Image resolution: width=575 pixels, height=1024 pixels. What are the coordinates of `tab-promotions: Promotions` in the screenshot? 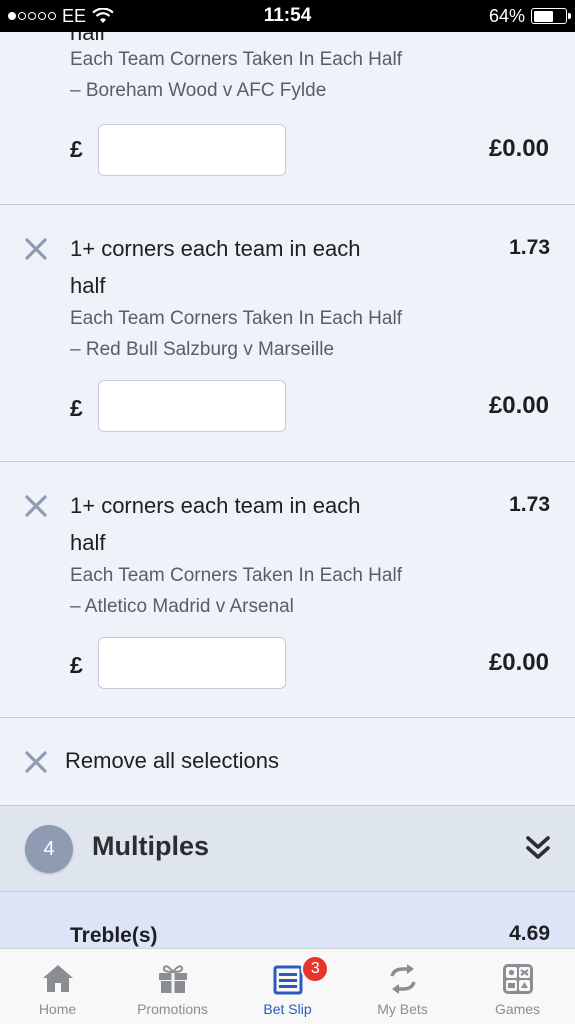 It's located at (172, 986).